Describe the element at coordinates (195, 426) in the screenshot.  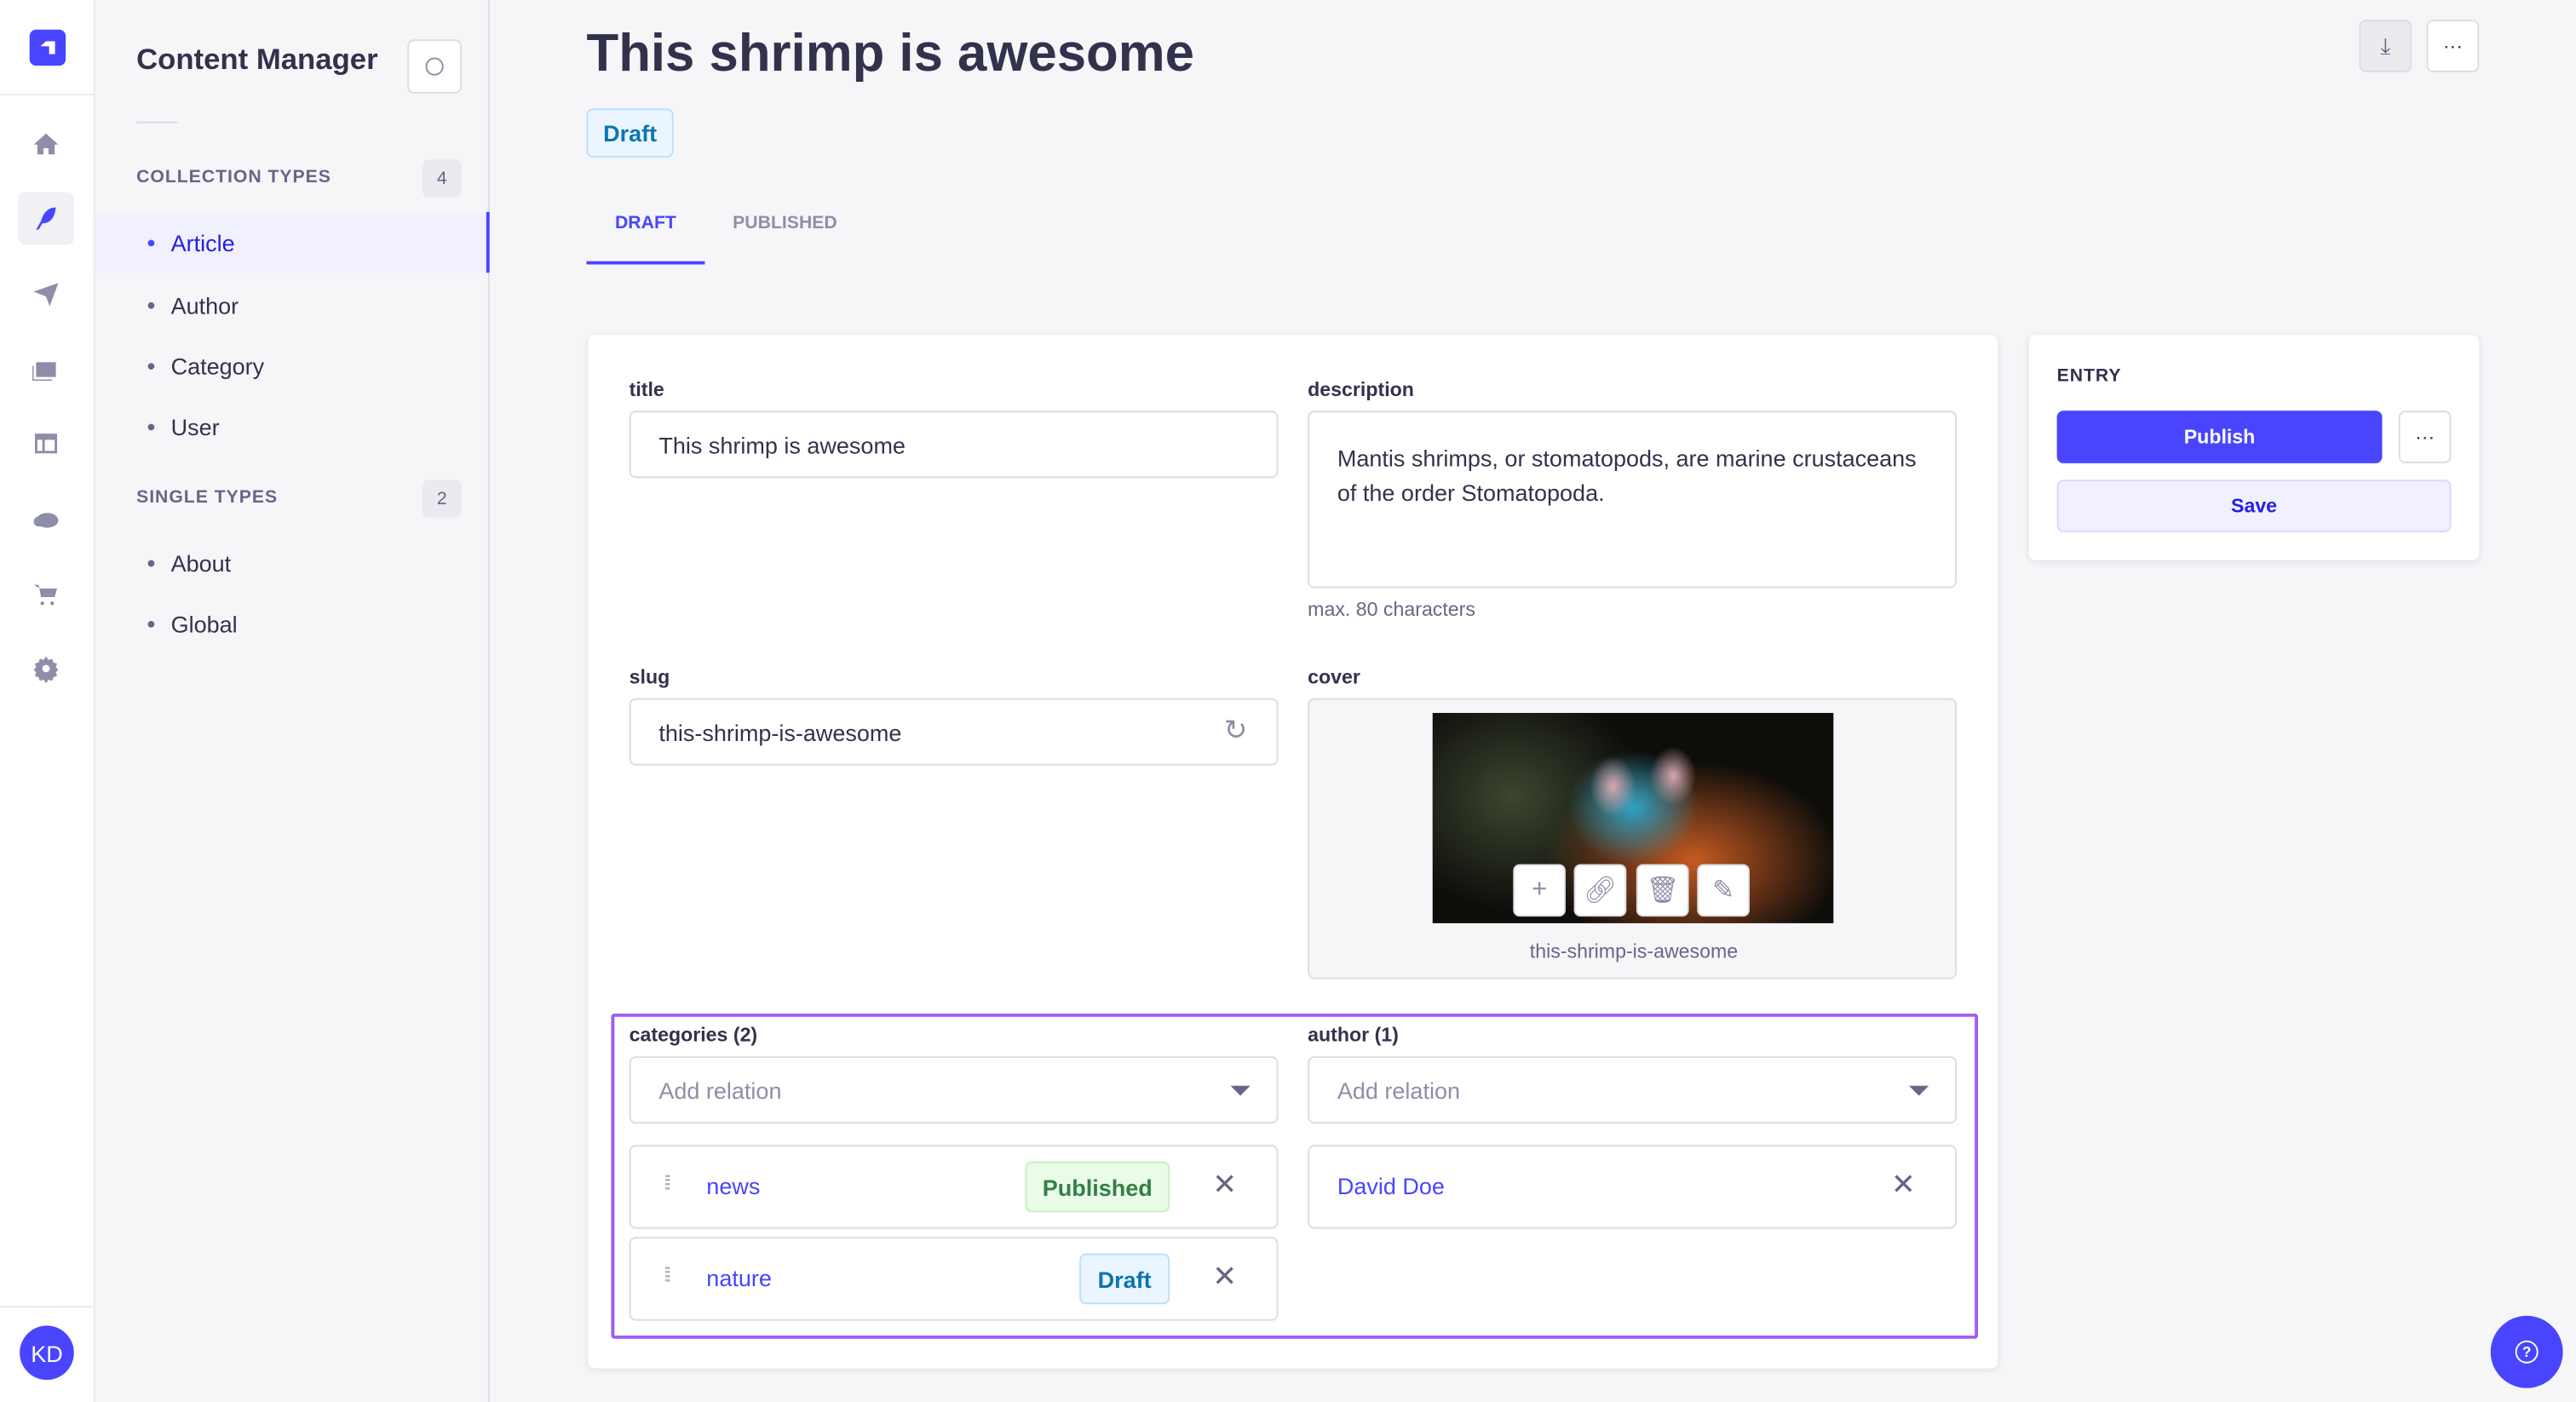
I see `sidebar-item-label: User` at that location.